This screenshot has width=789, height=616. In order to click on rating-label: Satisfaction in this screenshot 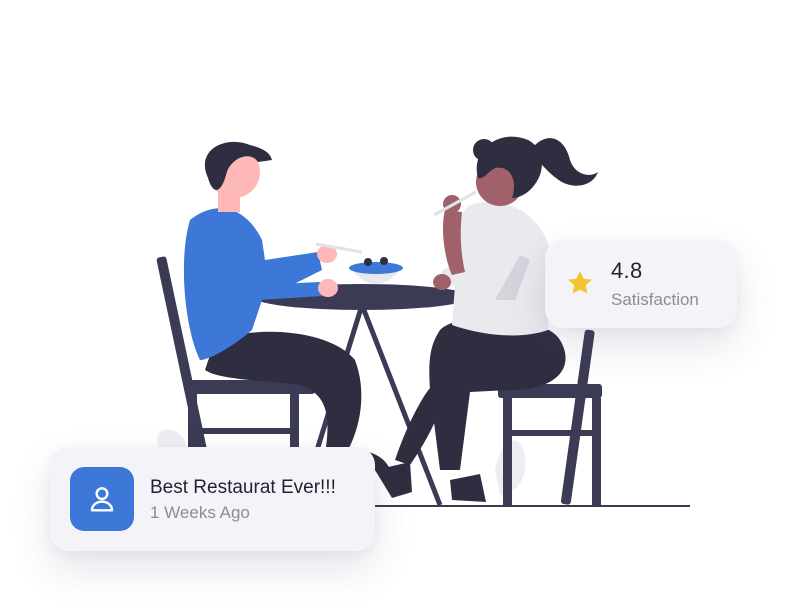, I will do `click(655, 299)`.